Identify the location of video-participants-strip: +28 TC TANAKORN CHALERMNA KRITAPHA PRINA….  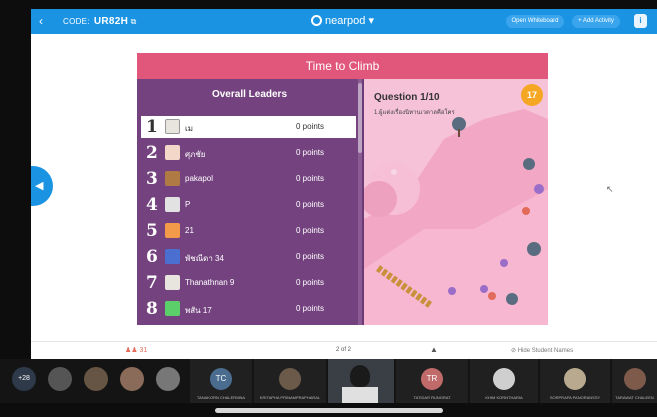
(328, 381).